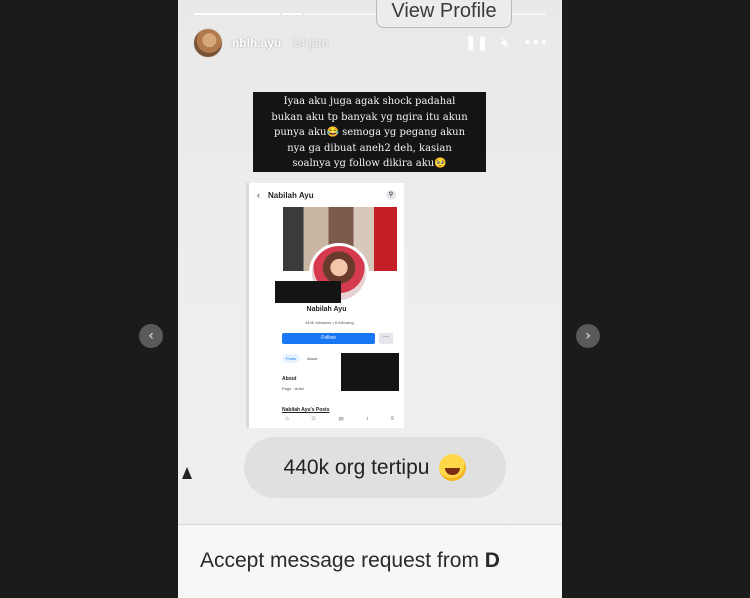 This screenshot has height=598, width=750. I want to click on fb-bottom-nav: ⌂ ☺ ✉ ♪ ≡, so click(339, 419).